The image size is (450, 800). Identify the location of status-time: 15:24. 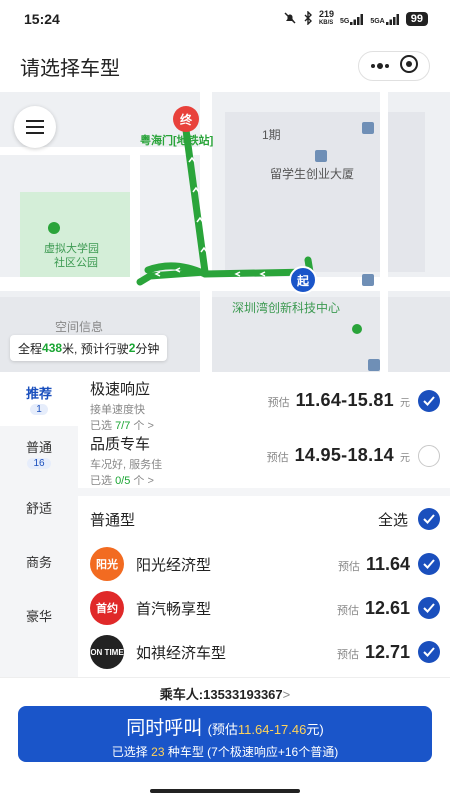
(42, 19).